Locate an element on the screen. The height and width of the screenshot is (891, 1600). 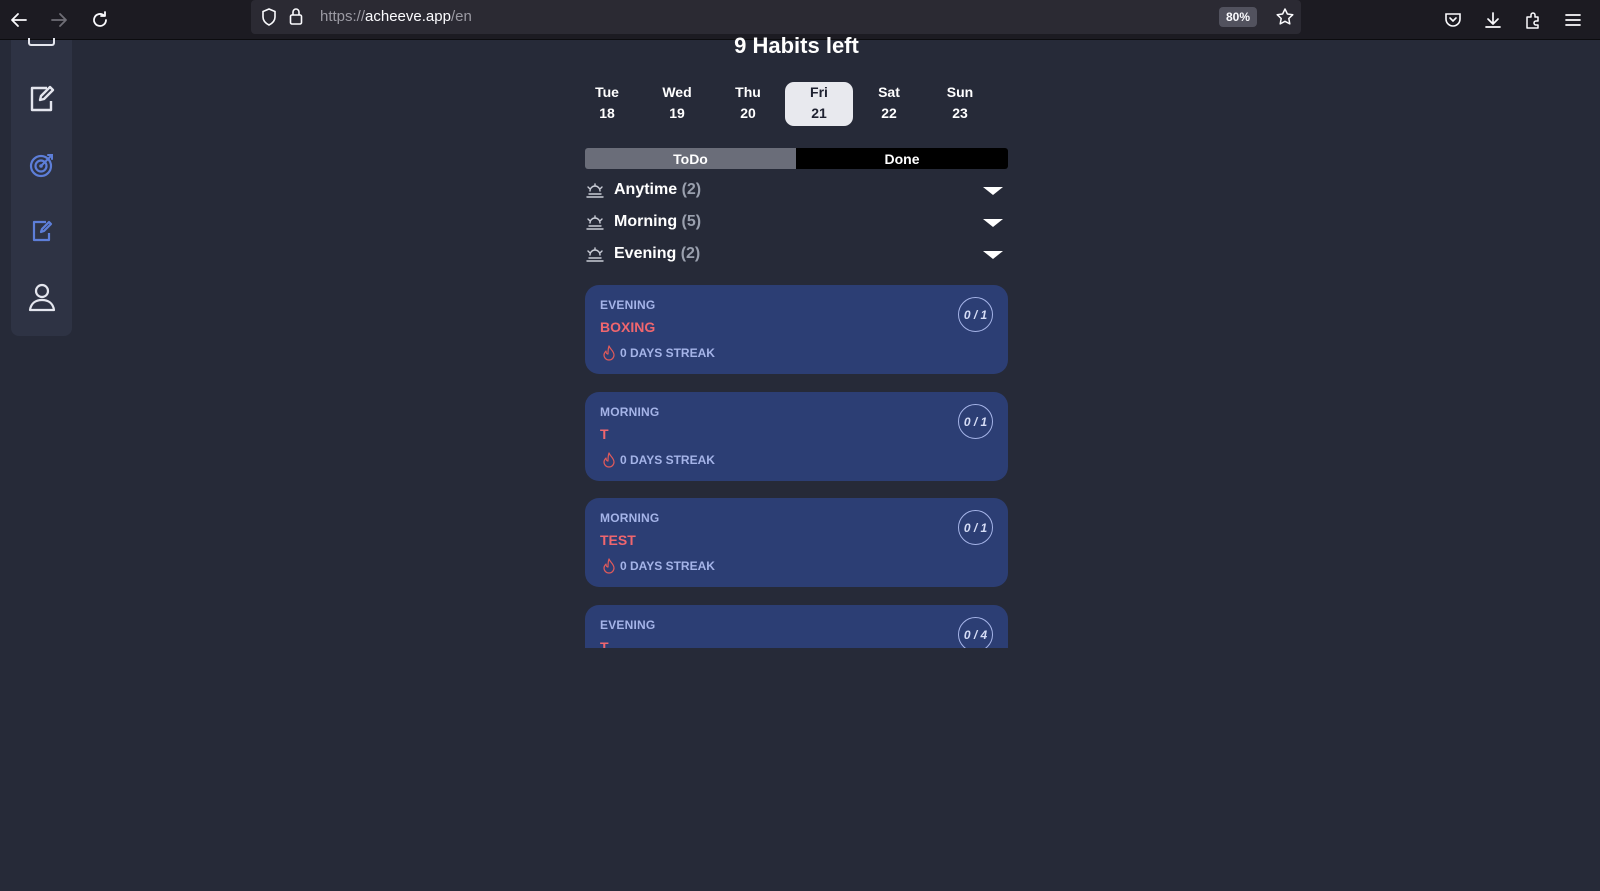
sidebar is located at coordinates (41, 187).